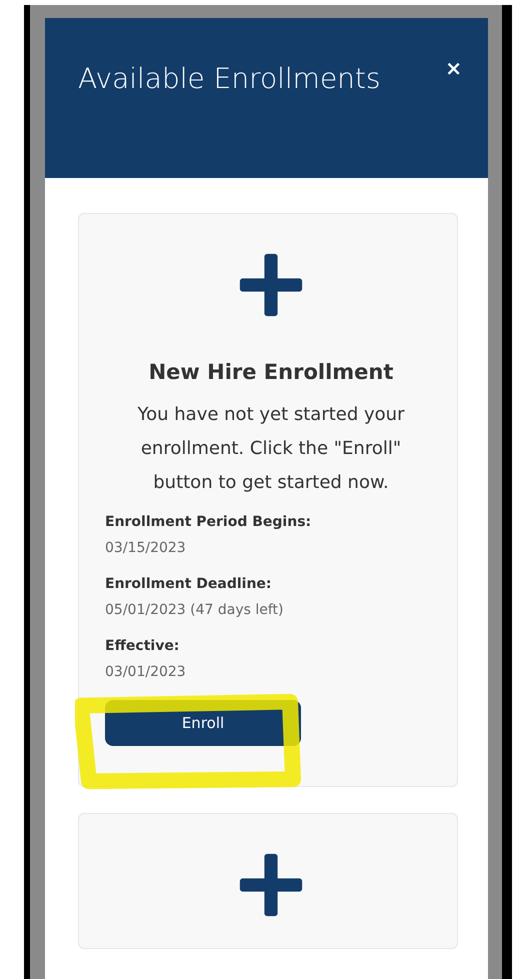 Image resolution: width=526 pixels, height=979 pixels. Describe the element at coordinates (229, 79) in the screenshot. I see `modal-title: Available Enrollments` at that location.